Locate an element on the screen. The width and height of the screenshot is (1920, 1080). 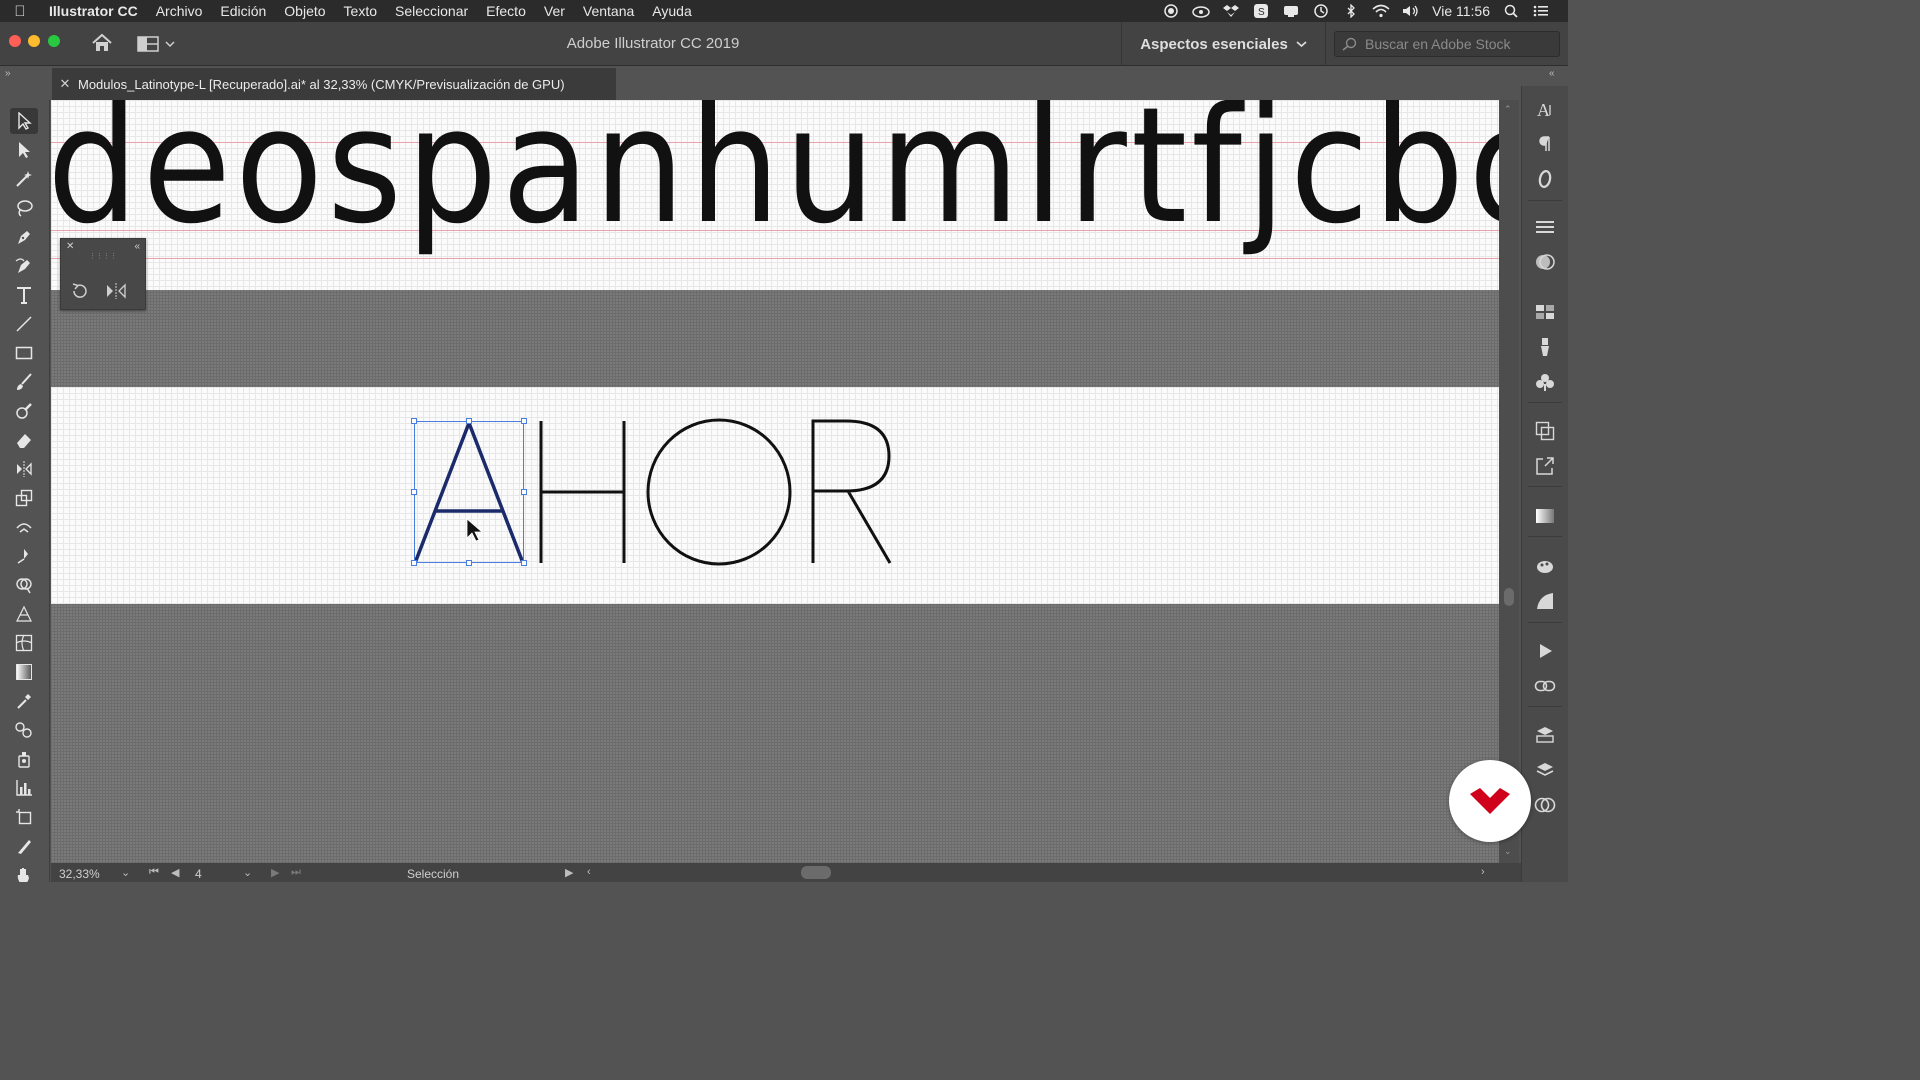
uppercase-glyph-art is located at coordinates (652, 492).